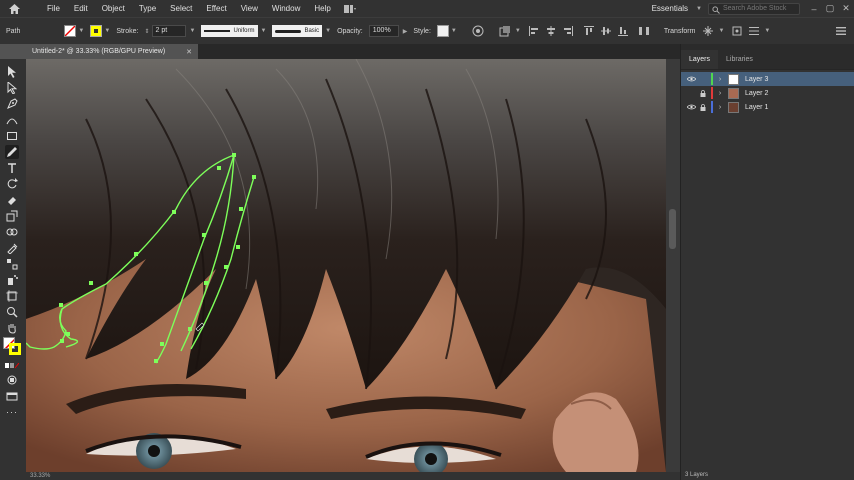 Image resolution: width=854 pixels, height=480 pixels. I want to click on pencil-tool-icon, so click(12, 152).